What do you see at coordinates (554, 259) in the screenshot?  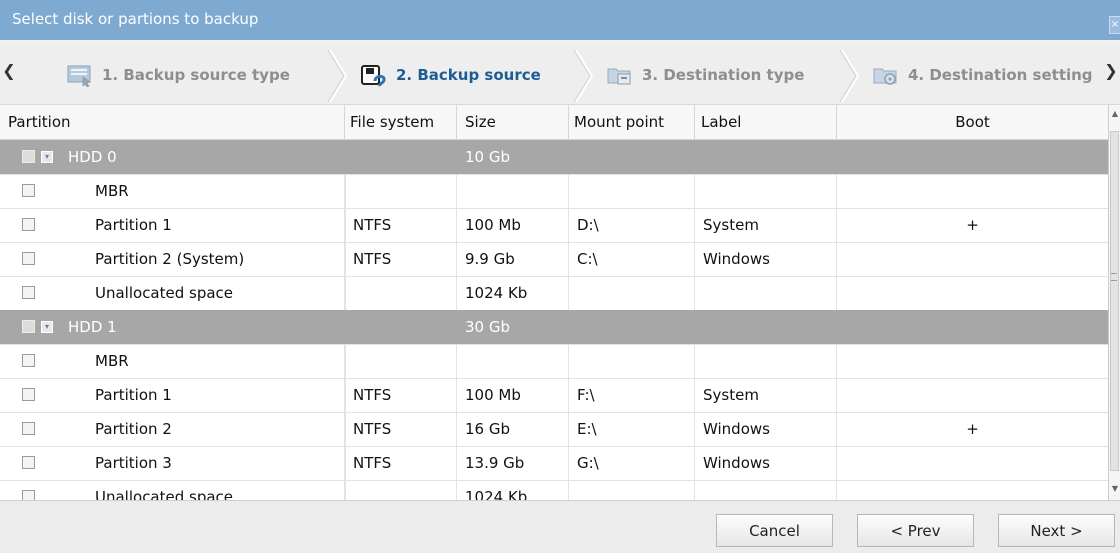 I see `table-row: Partition 2 (System) NTFS 9.9 Gb C:\ Windows` at bounding box center [554, 259].